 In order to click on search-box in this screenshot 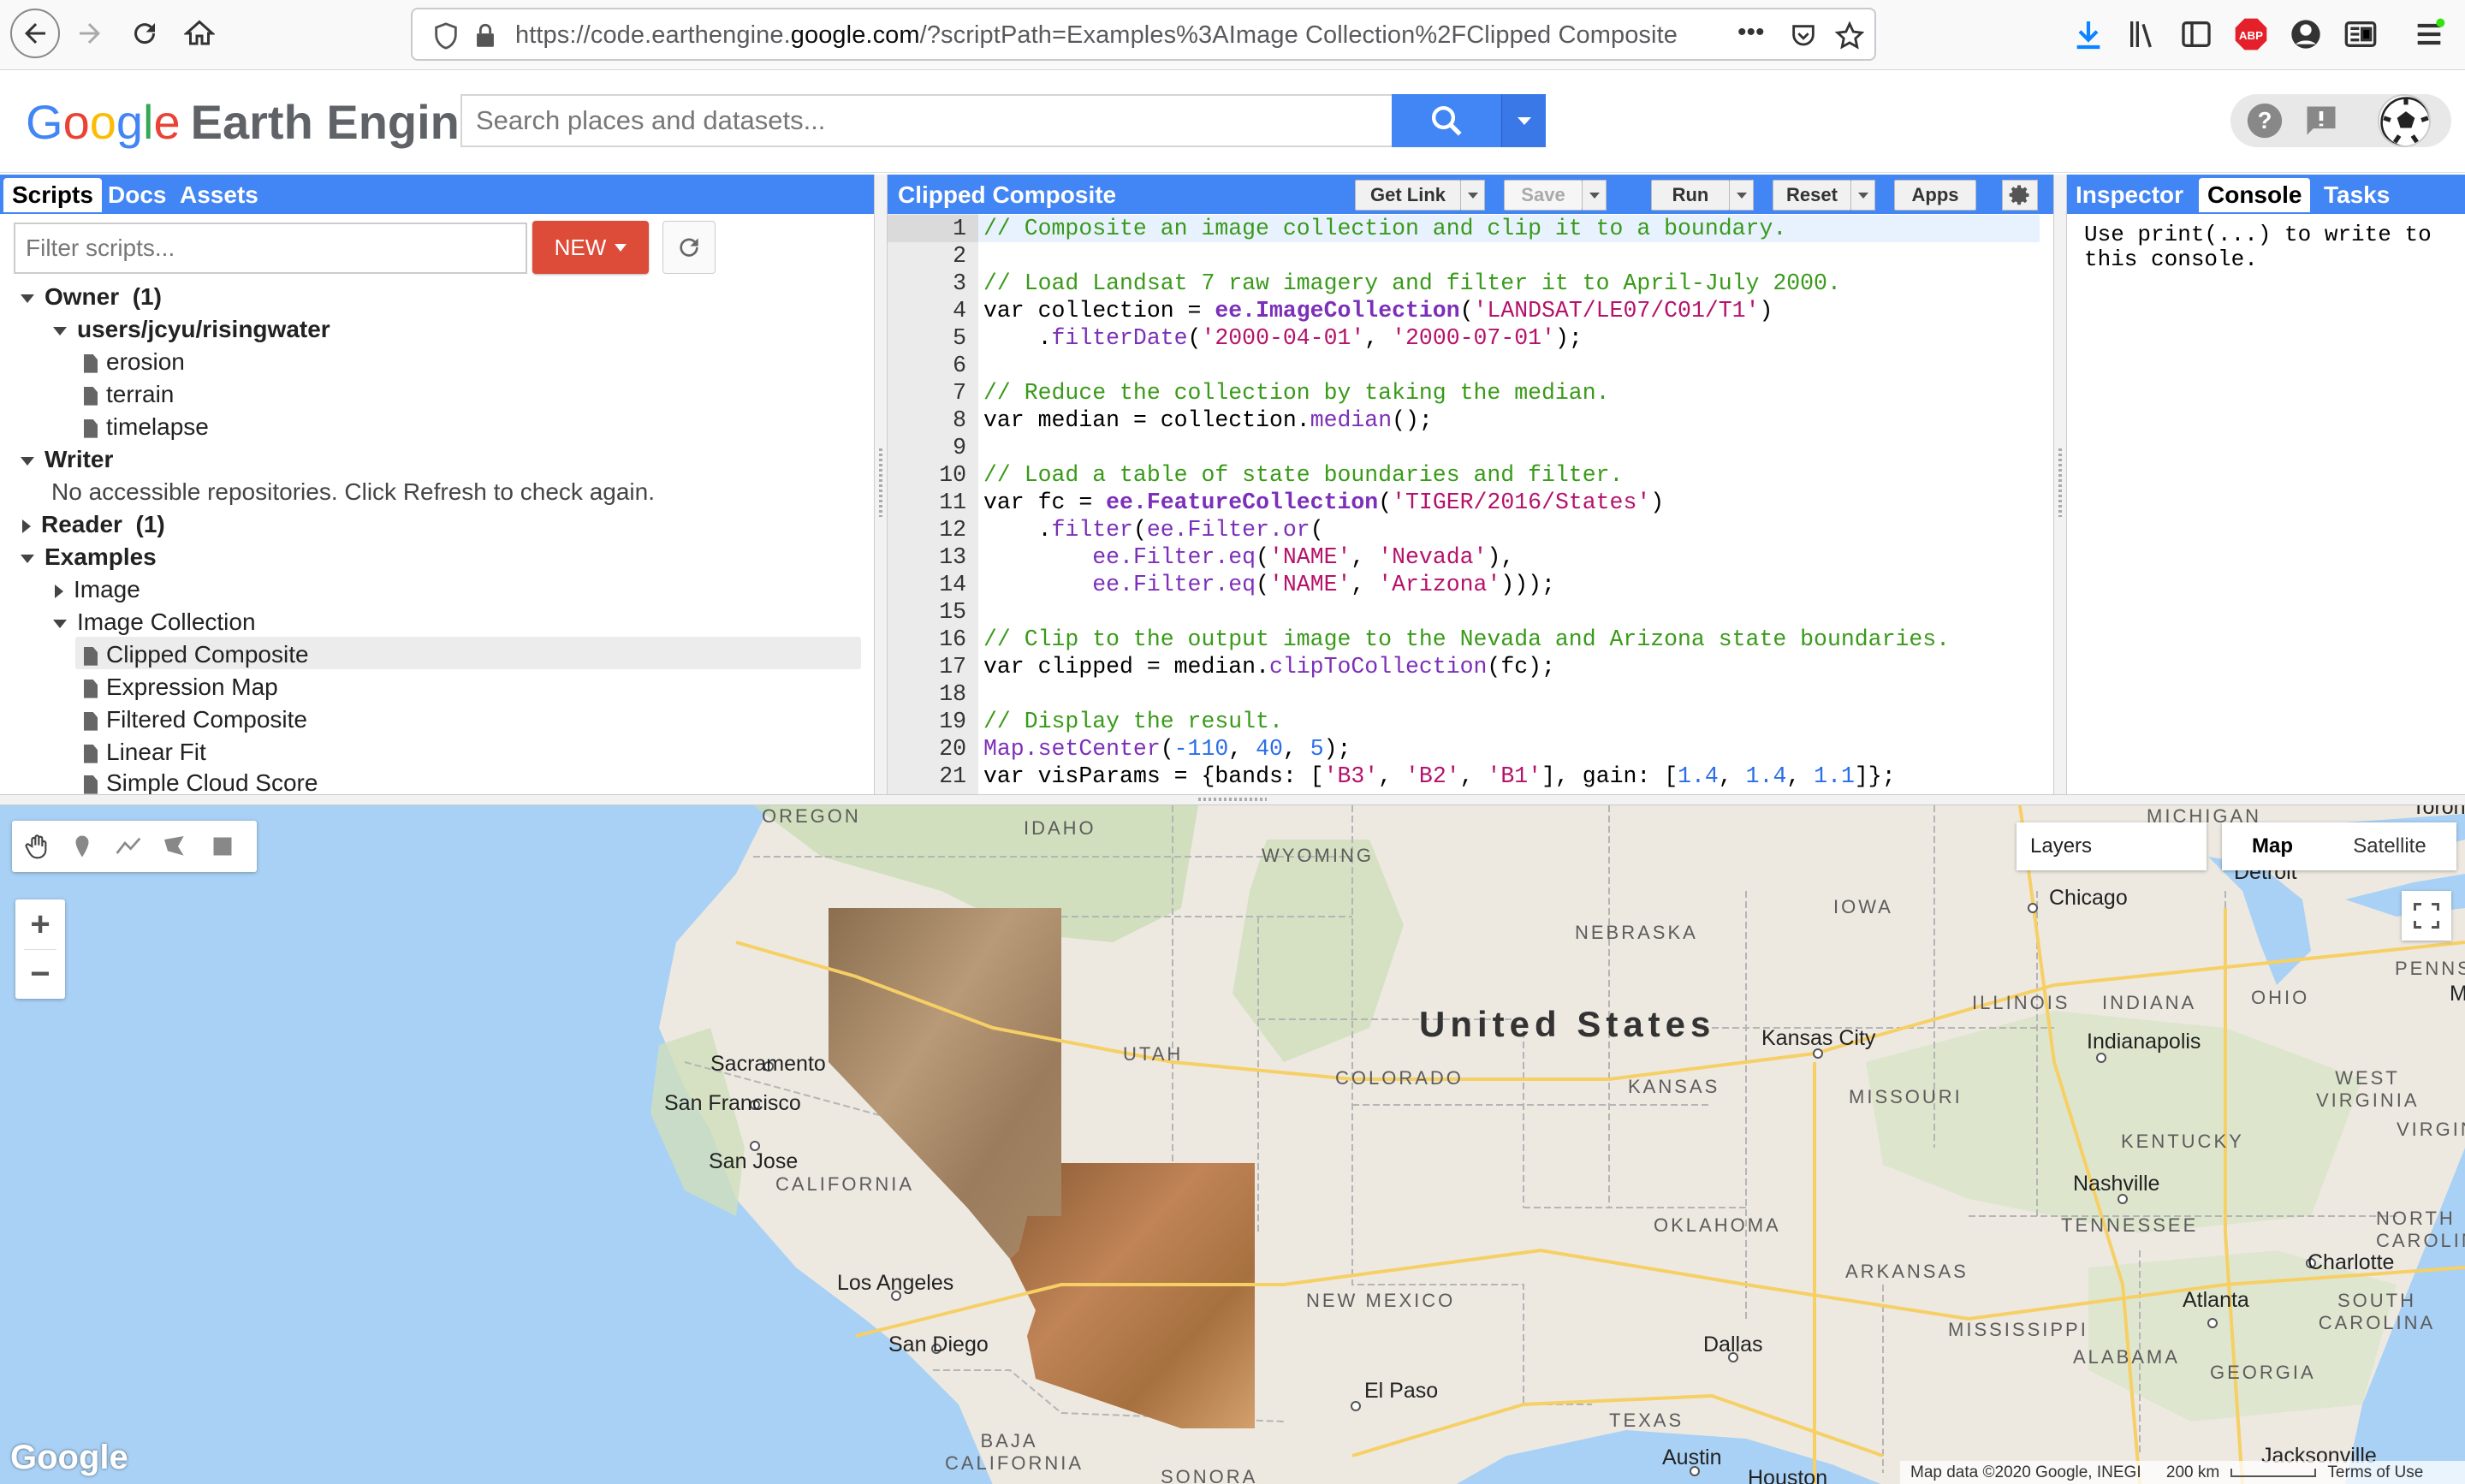, I will do `click(926, 121)`.